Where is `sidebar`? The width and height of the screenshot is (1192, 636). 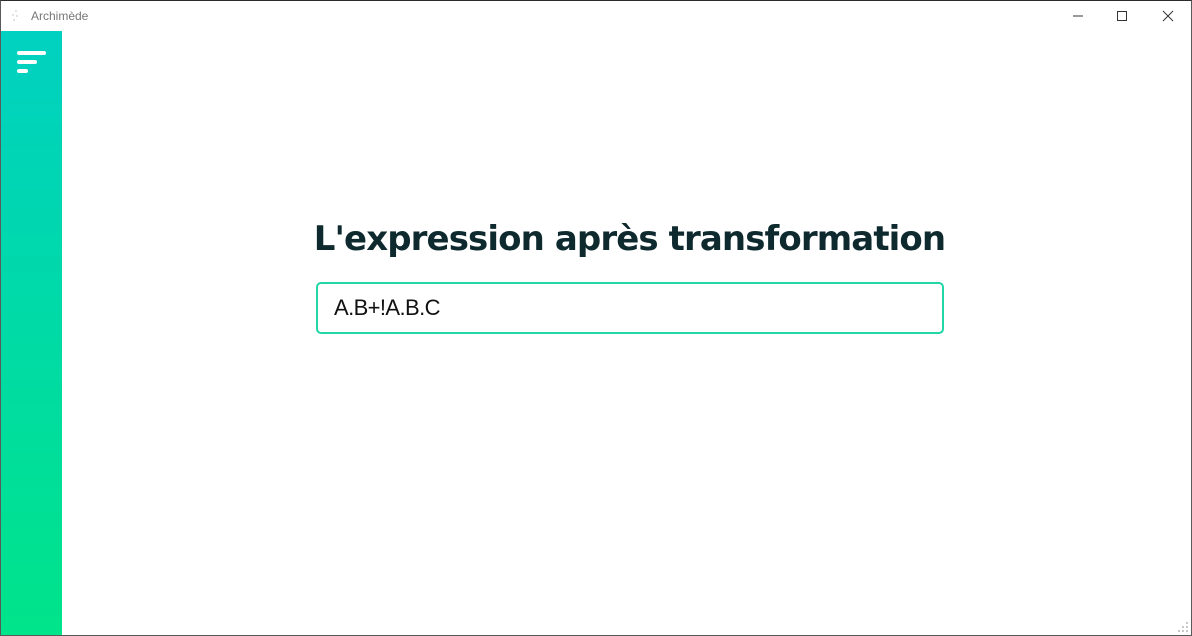
sidebar is located at coordinates (31, 333).